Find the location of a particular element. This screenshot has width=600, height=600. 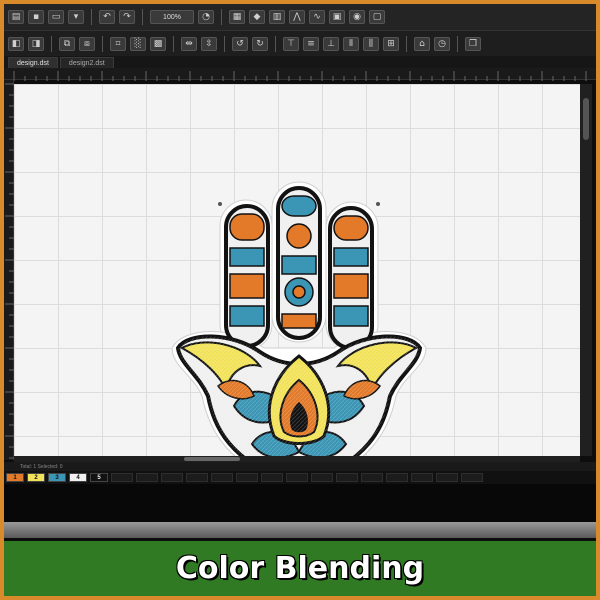

mirror-h-icon: ⇹ is located at coordinates (189, 43).